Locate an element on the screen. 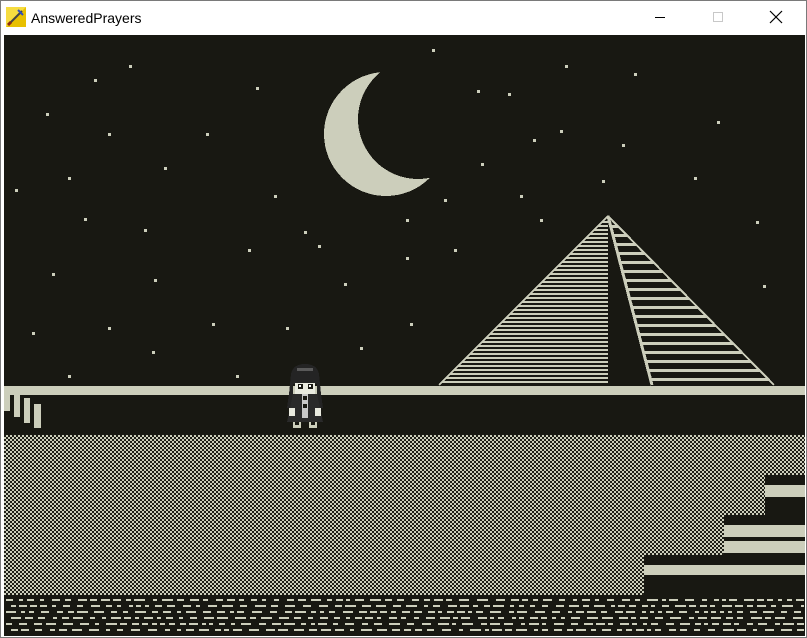 The image size is (807, 638). app-sword-icon is located at coordinates (16, 17).